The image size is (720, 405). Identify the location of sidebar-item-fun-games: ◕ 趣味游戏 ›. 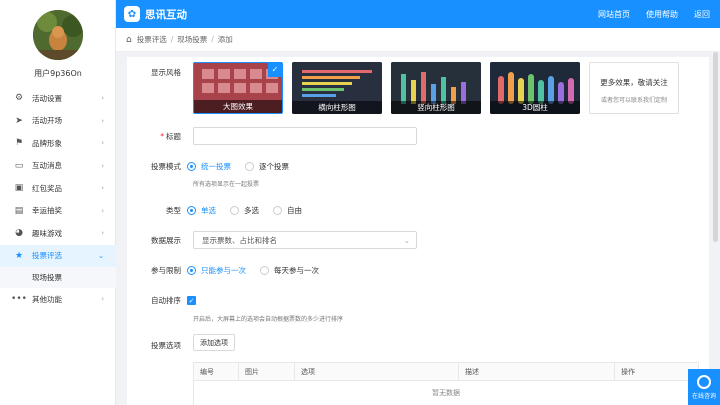
(58, 233).